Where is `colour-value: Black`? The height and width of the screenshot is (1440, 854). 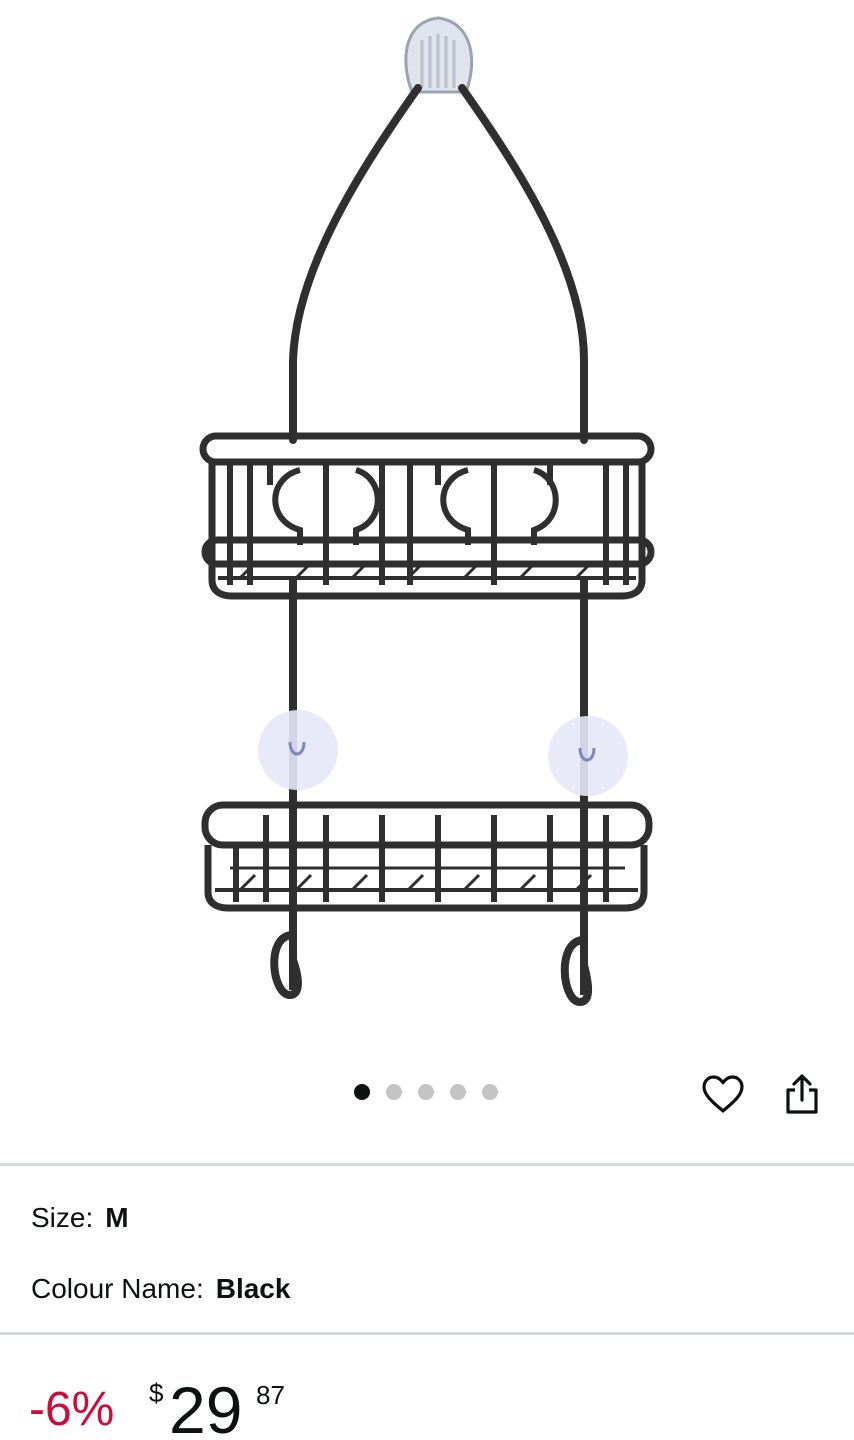
colour-value: Black is located at coordinates (253, 1288).